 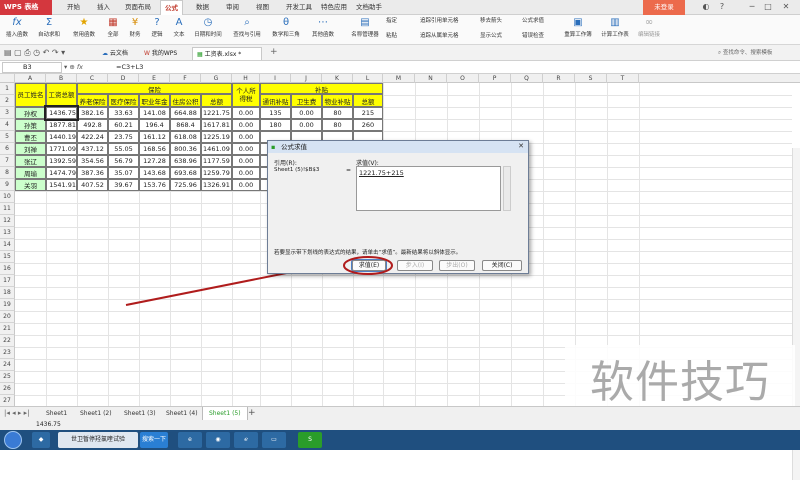 I want to click on taskbar-chrome-icon: ◉, so click(x=218, y=440).